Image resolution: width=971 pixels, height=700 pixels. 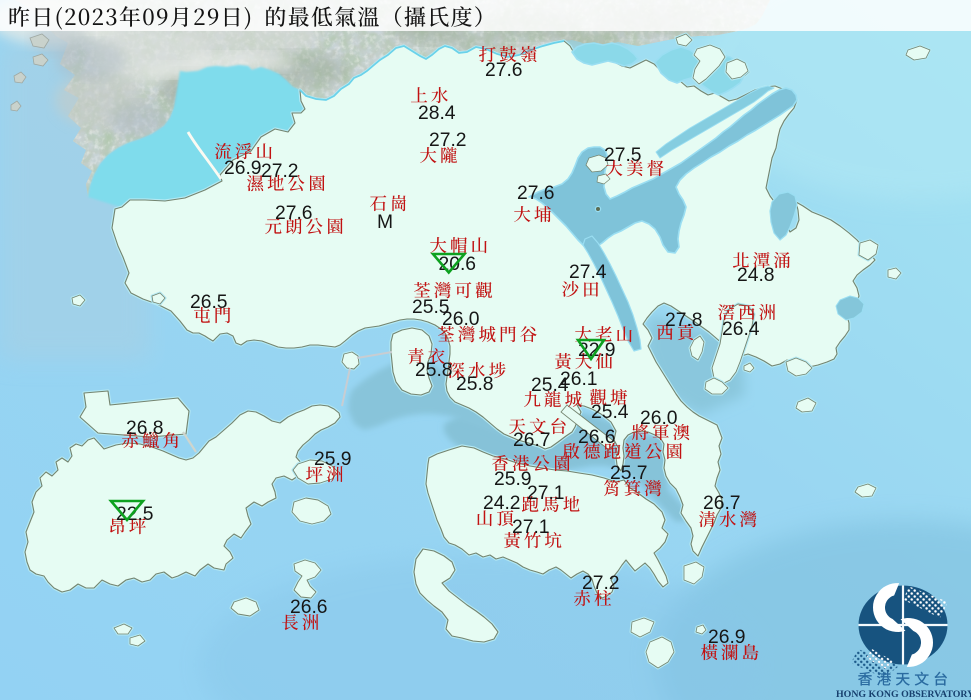 I want to click on svg-text: HONG KONG OBSERVATORY, so click(x=903, y=694).